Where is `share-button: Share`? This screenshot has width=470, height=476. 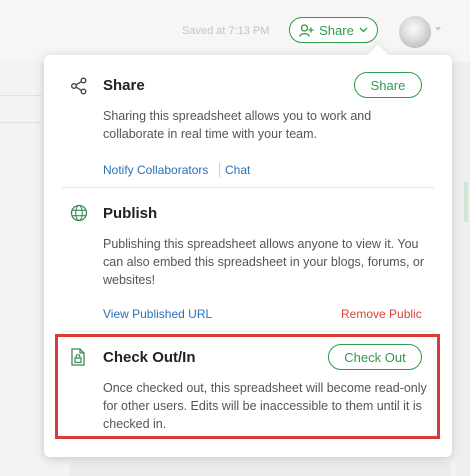
share-button: Share is located at coordinates (388, 85).